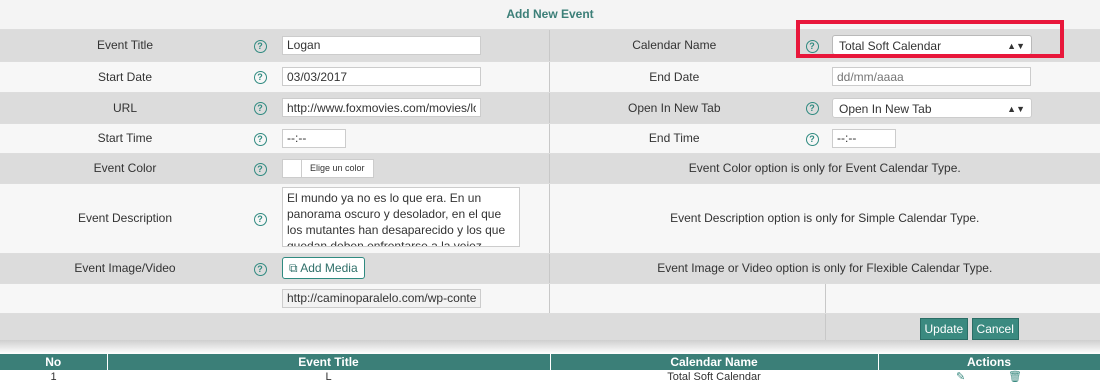  I want to click on update-button: Update, so click(944, 329).